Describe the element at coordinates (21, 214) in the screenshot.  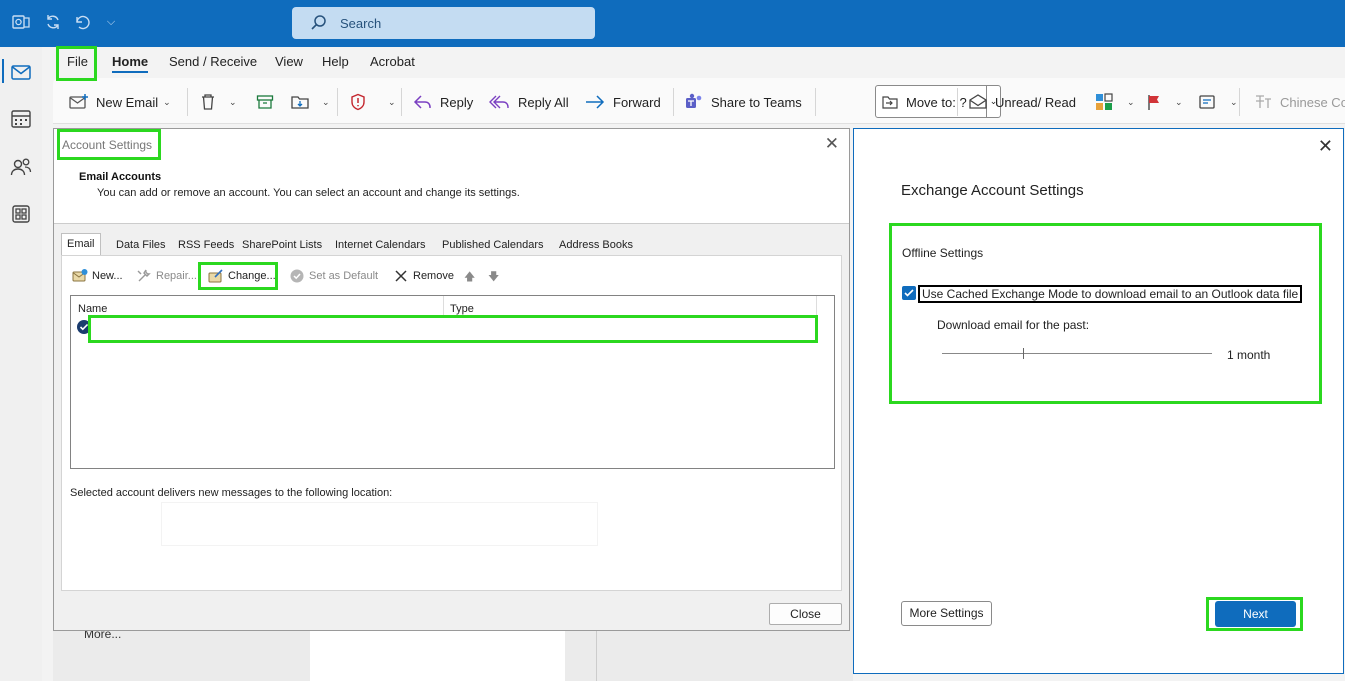
I see `apps-icon` at that location.